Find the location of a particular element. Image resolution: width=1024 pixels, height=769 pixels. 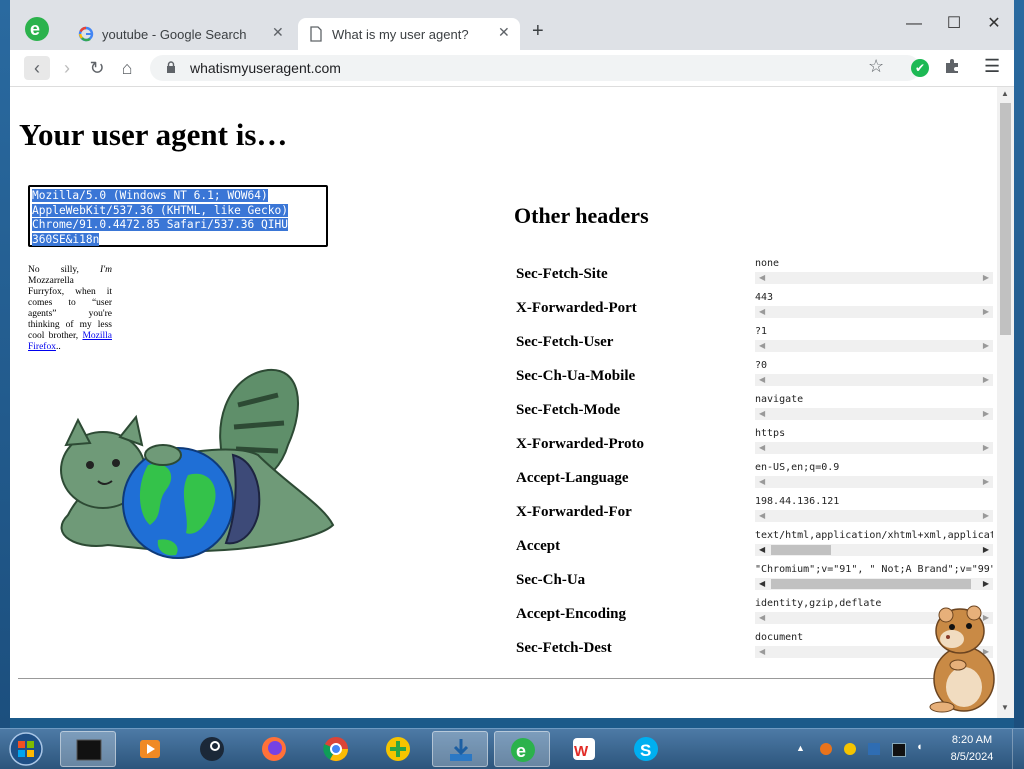

address-bar: whatismyuseragent.com is located at coordinates (535, 68).